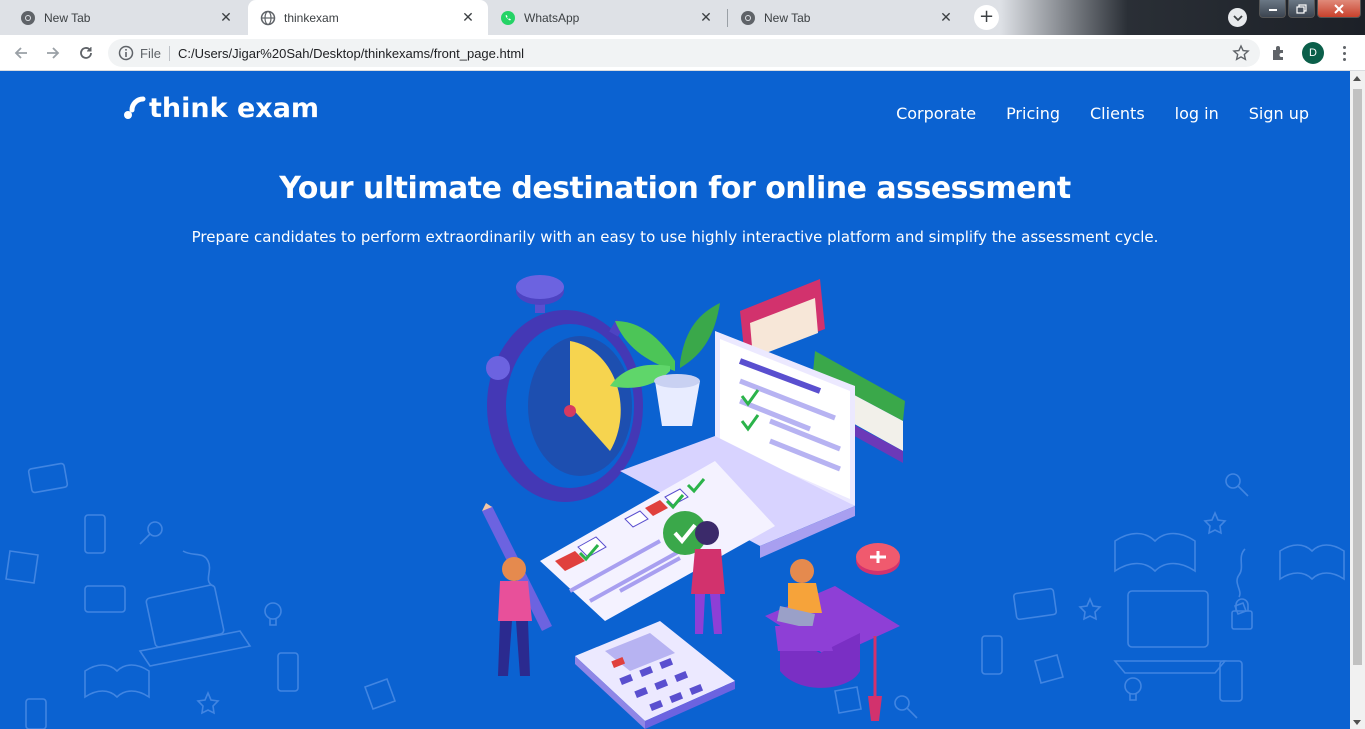 The width and height of the screenshot is (1365, 729). Describe the element at coordinates (135, 107) in the screenshot. I see `think-exam-logo-icon` at that location.